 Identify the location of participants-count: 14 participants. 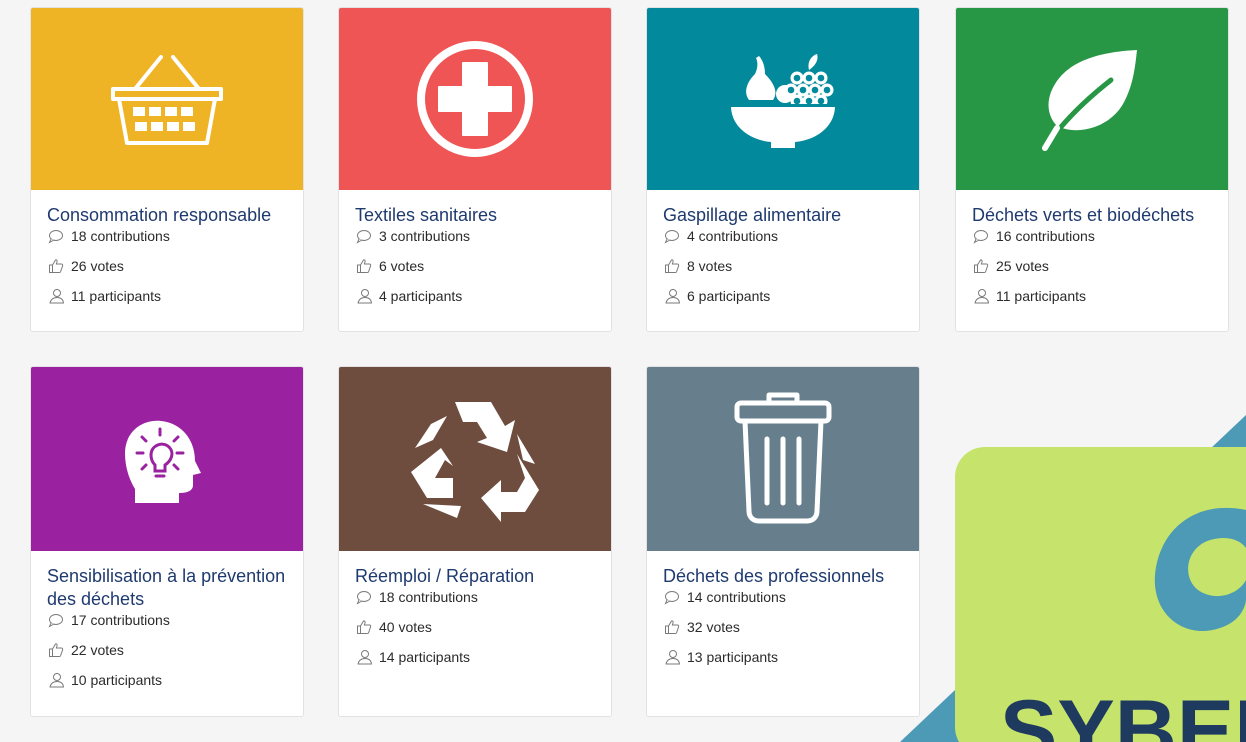
(425, 657).